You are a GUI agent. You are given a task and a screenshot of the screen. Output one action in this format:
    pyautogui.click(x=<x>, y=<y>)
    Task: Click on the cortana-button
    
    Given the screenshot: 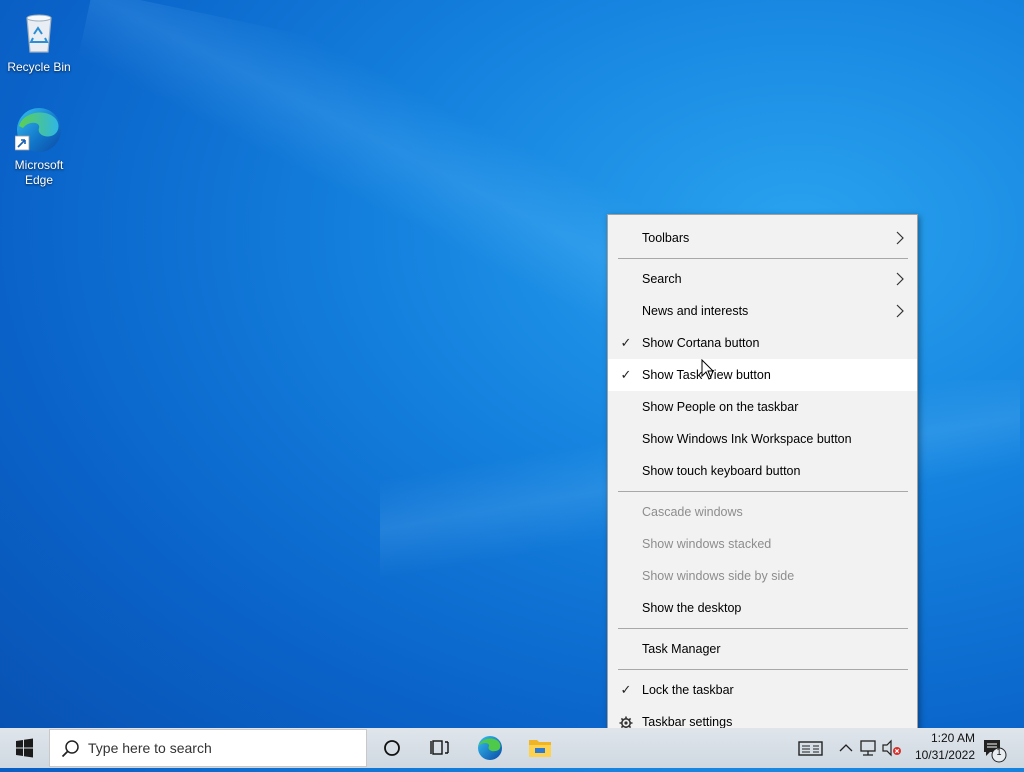 What is the action you would take?
    pyautogui.click(x=392, y=748)
    